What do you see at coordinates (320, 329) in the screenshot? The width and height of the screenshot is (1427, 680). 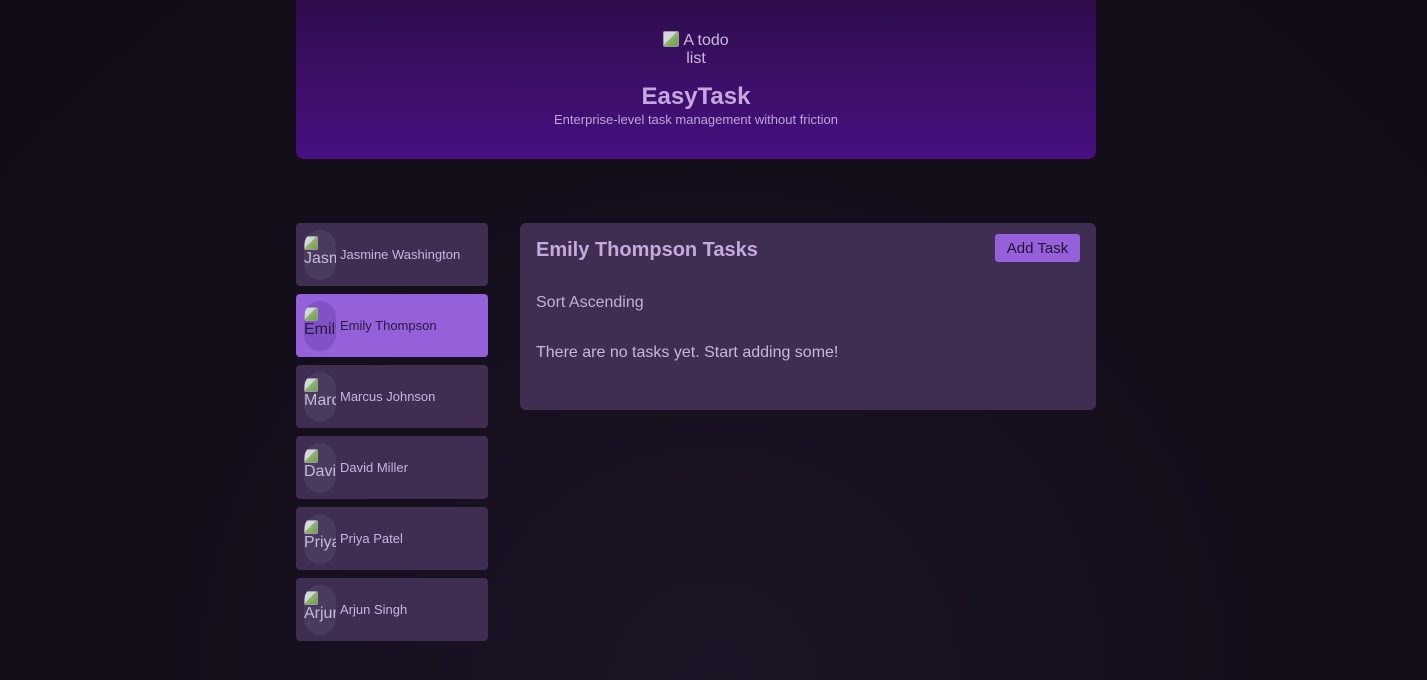 I see `avatar-alt-text: Emily Thompson` at bounding box center [320, 329].